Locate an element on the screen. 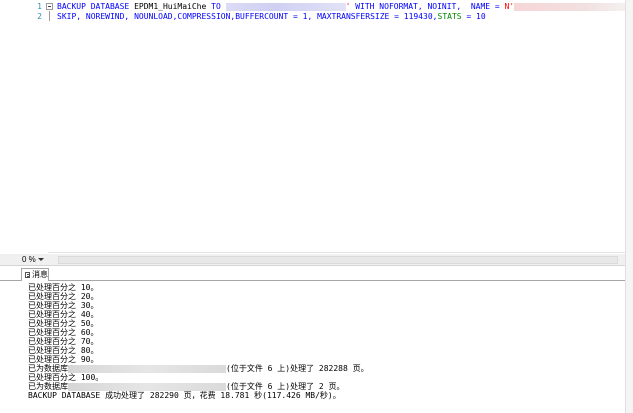  results-tabstrip: 消息 is located at coordinates (316, 274).